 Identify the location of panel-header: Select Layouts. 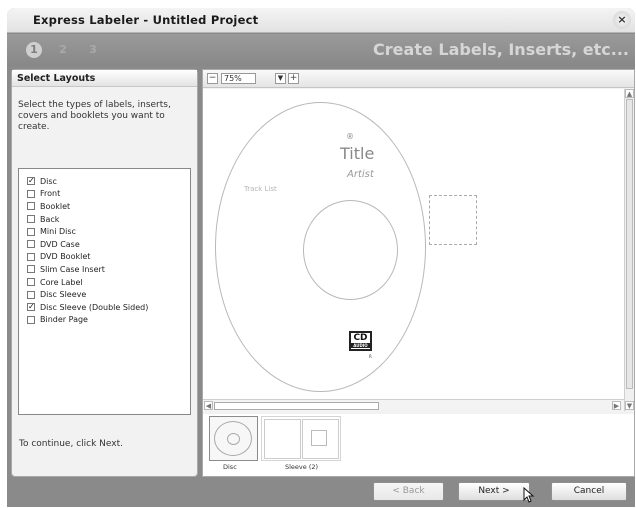
(104, 78).